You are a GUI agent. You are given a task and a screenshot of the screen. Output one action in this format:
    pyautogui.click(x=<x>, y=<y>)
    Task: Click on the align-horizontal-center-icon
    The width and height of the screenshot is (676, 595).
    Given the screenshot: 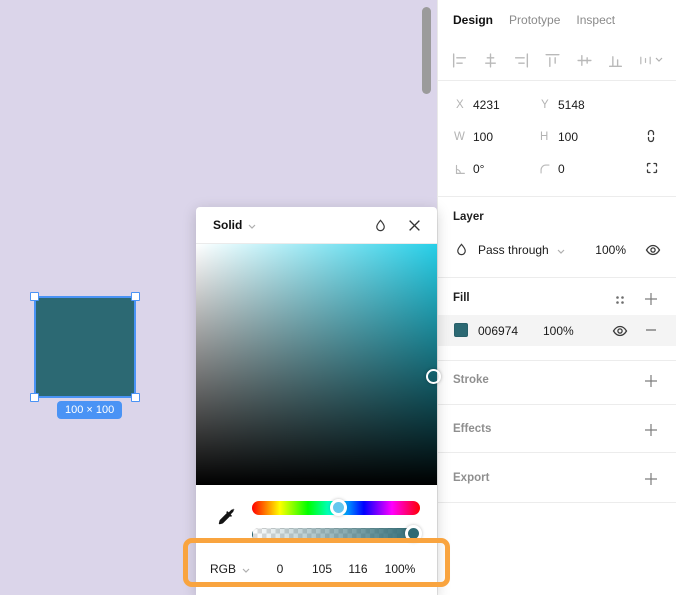 What is the action you would take?
    pyautogui.click(x=490, y=60)
    